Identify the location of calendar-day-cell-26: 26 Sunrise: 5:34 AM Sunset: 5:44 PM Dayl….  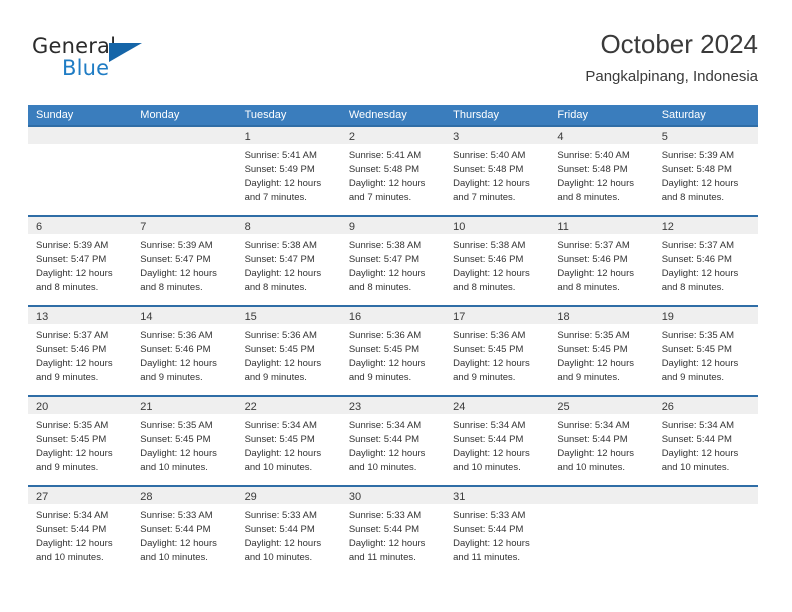
(705, 440).